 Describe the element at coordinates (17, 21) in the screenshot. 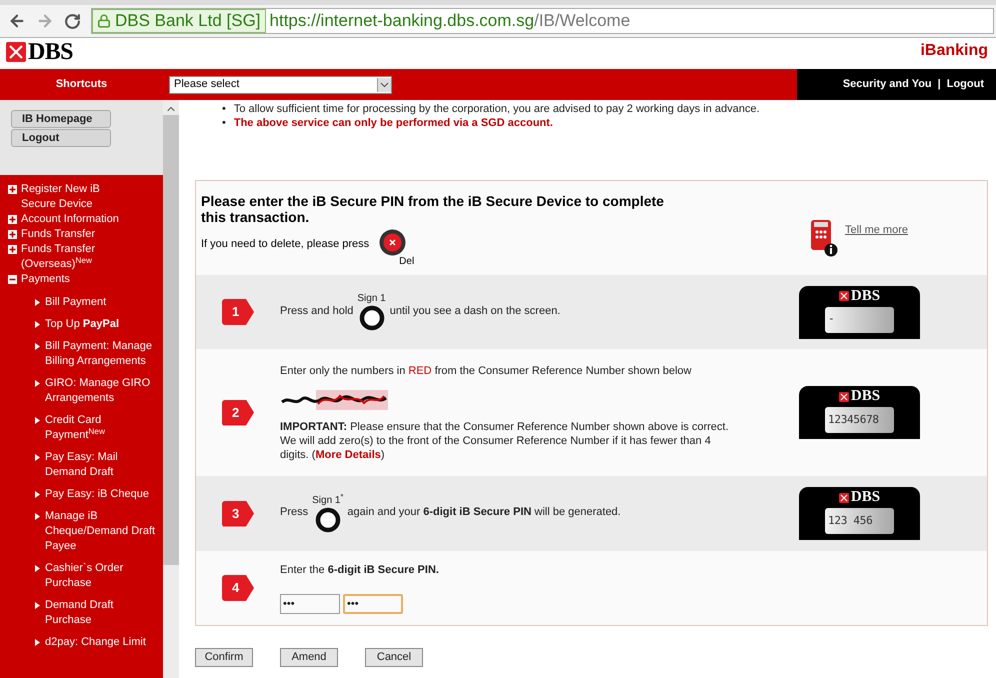

I see `back-icon` at that location.